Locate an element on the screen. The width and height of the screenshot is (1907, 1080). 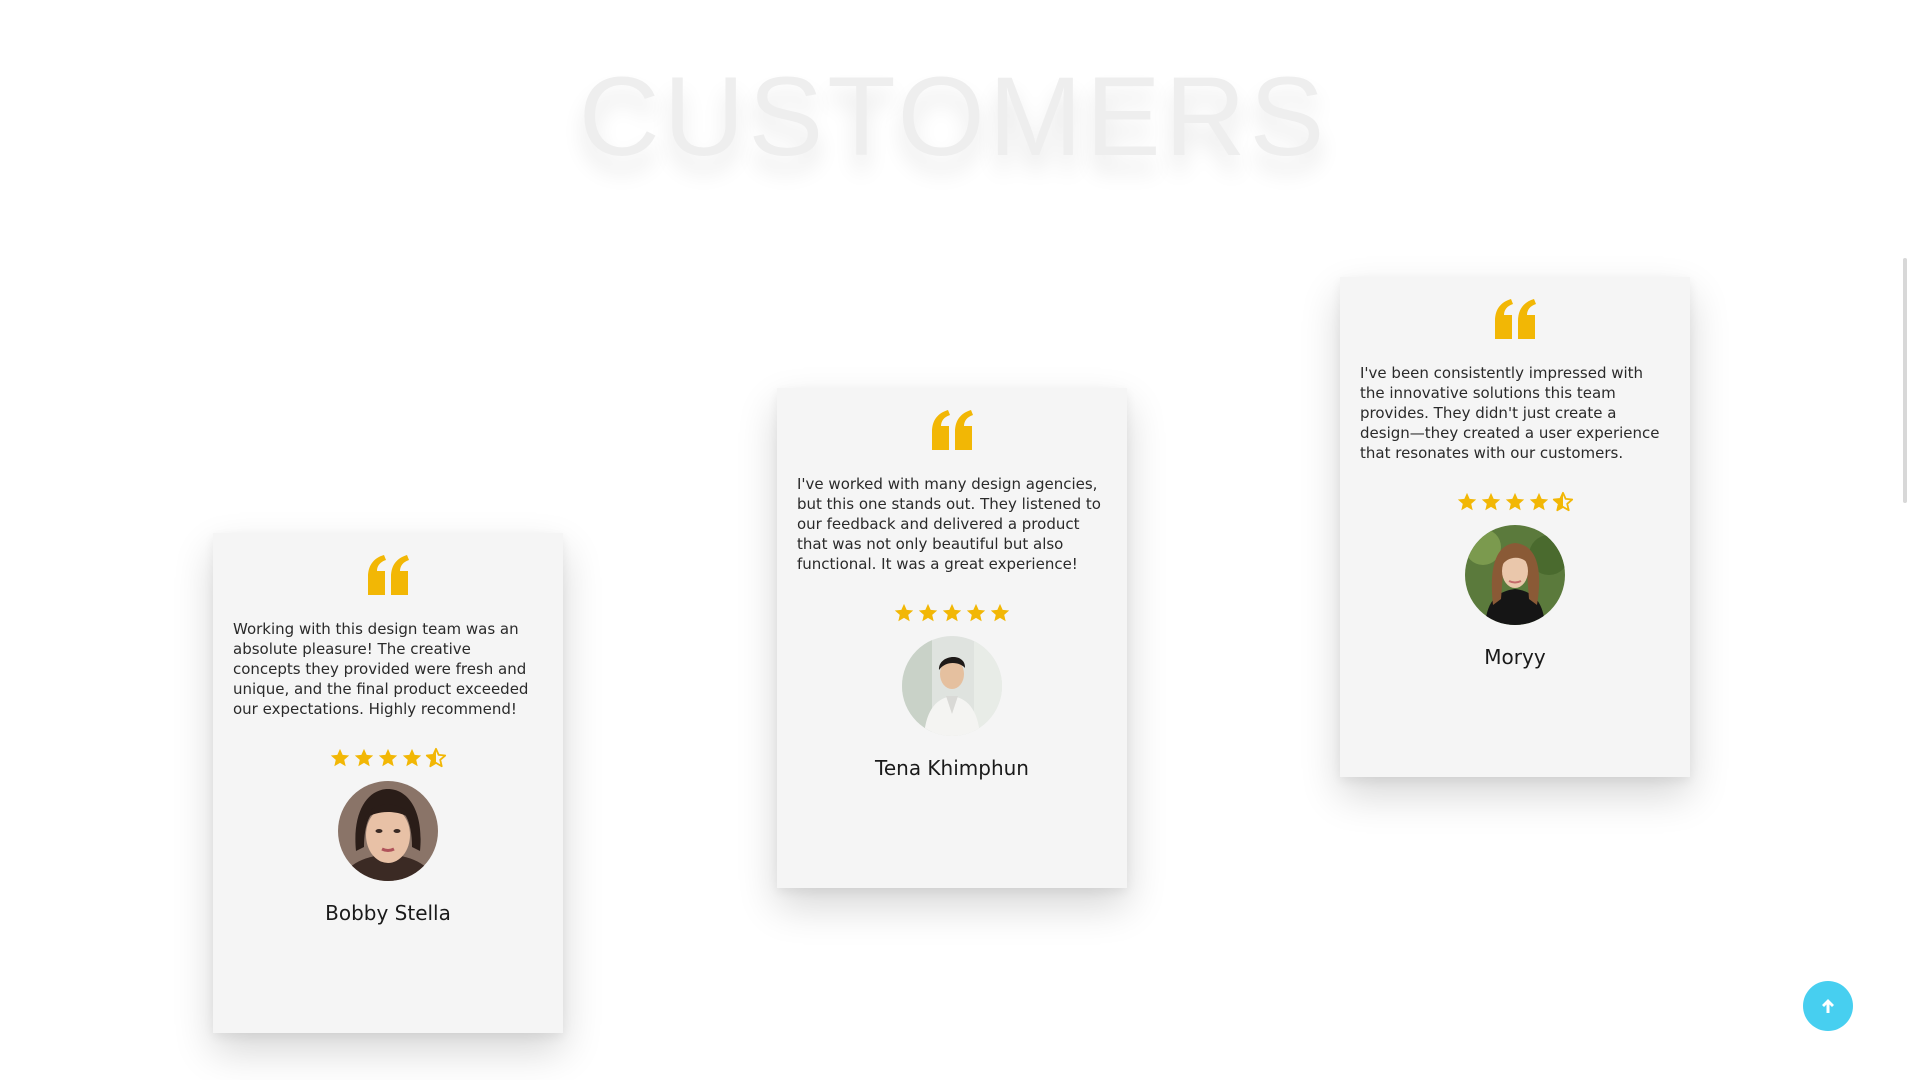
back-to-top-button is located at coordinates (1828, 1006).